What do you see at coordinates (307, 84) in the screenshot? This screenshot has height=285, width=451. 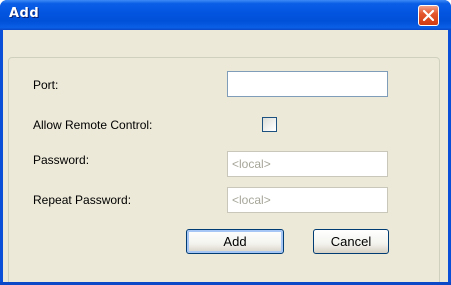 I see `port-input` at bounding box center [307, 84].